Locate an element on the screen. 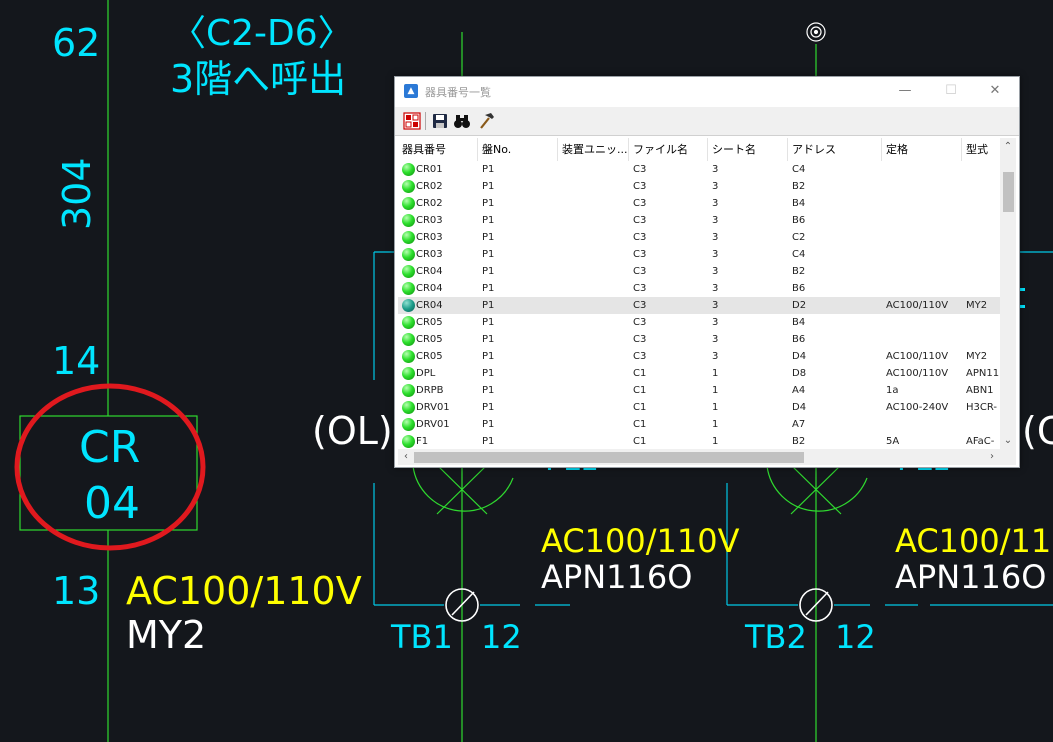 The width and height of the screenshot is (1053, 742). address-cell: D4 is located at coordinates (799, 356).